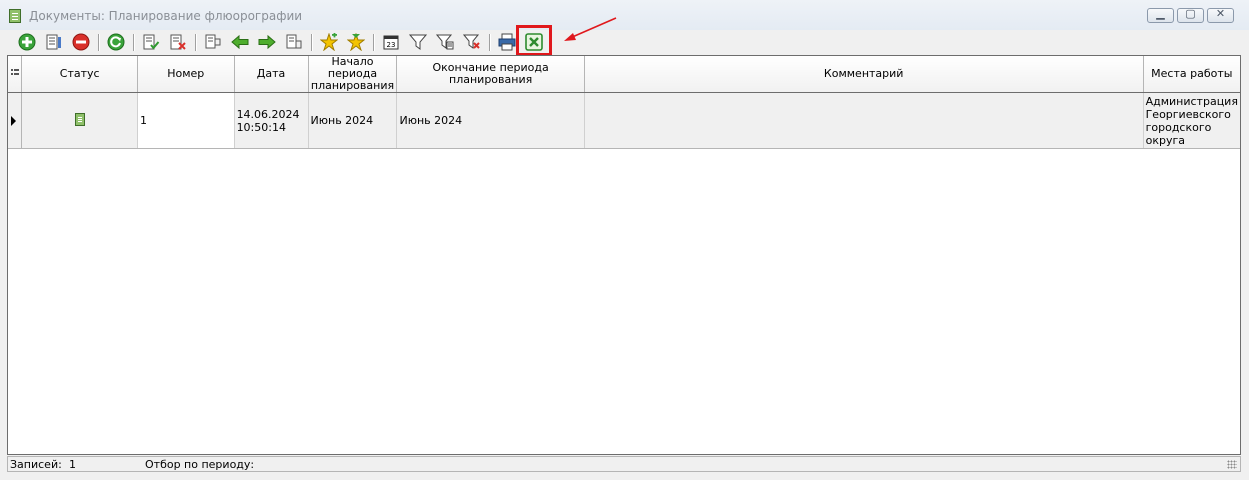  What do you see at coordinates (490, 74) in the screenshot?
I see `column-header-period-end: Окончание периода планирования` at bounding box center [490, 74].